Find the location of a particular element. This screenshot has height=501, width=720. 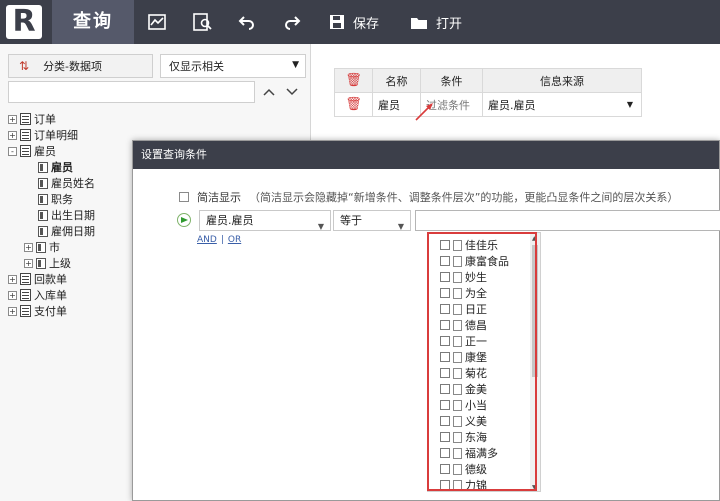

list-item: 东海 is located at coordinates (463, 437).